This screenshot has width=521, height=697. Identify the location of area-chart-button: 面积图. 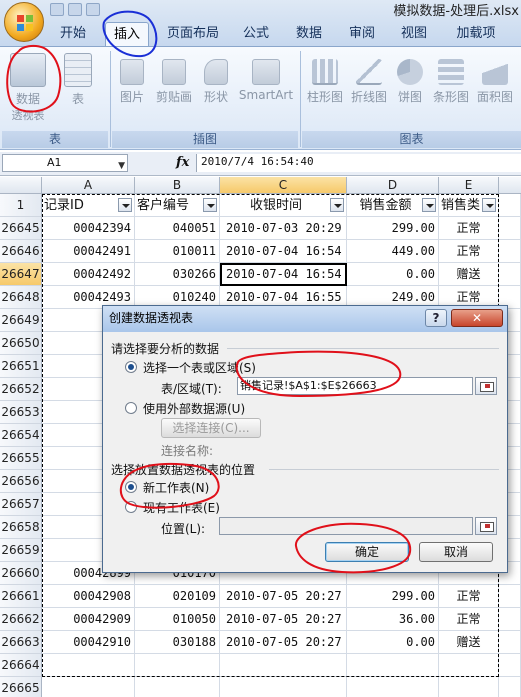
(495, 82).